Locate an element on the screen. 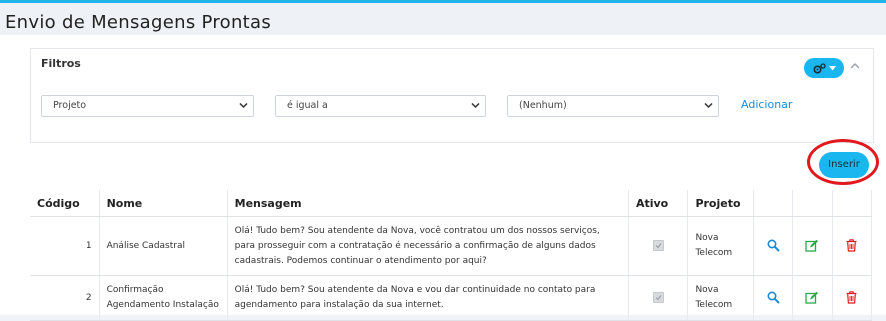 The image size is (886, 321). title-bar: Envio de Mensagens Prontas is located at coordinates (443, 19).